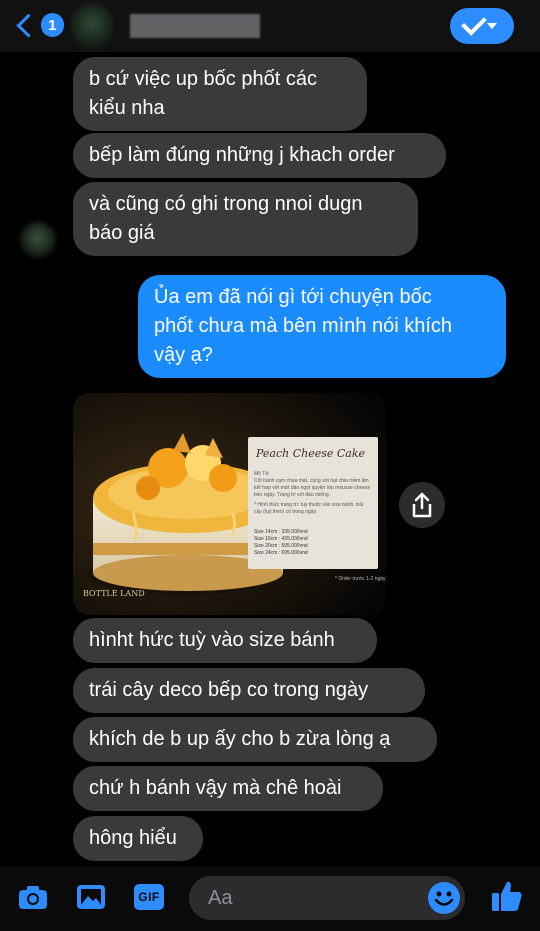 This screenshot has height=931, width=540. I want to click on message-text: b cứ việc up bốc phốt các, so click(203, 79).